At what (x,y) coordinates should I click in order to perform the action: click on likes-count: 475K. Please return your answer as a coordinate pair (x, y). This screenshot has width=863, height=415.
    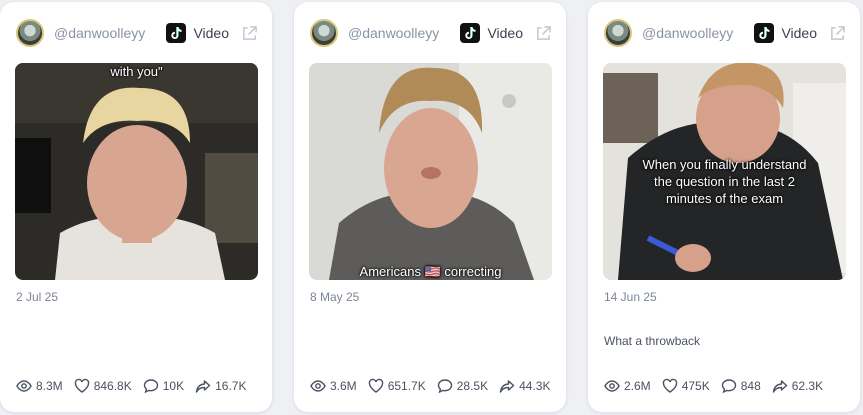
    Looking at the image, I should click on (695, 386).